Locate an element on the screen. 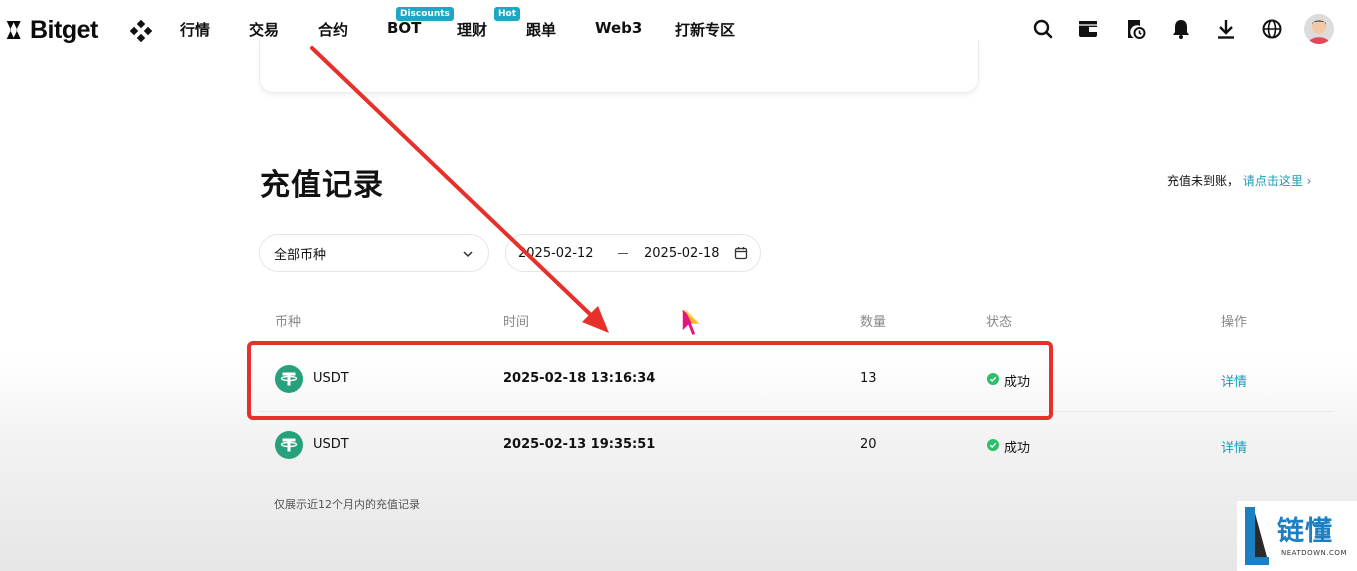 The height and width of the screenshot is (571, 1357). neatdown-watermark: 链懂 NEATDOWN.COM is located at coordinates (1297, 536).